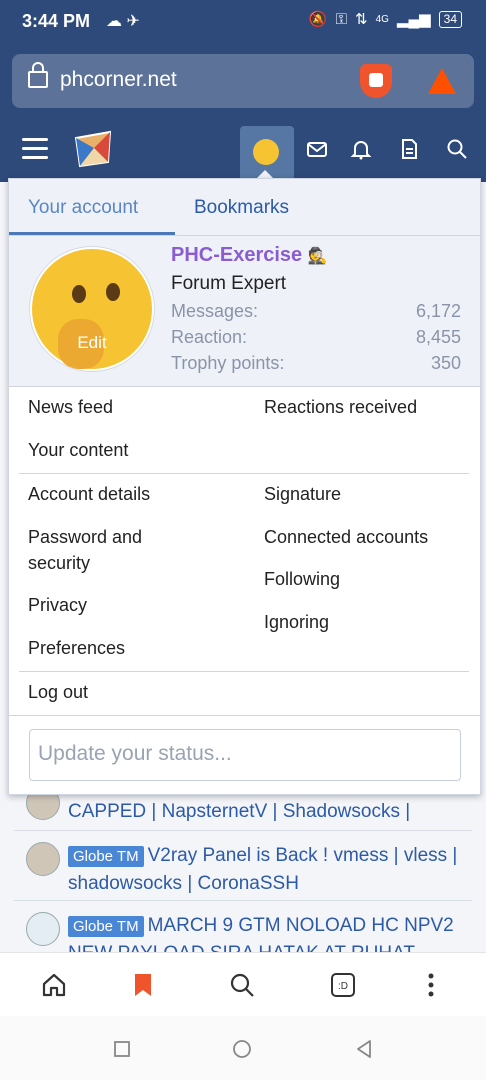  Describe the element at coordinates (302, 579) in the screenshot. I see `link-following: Following` at that location.